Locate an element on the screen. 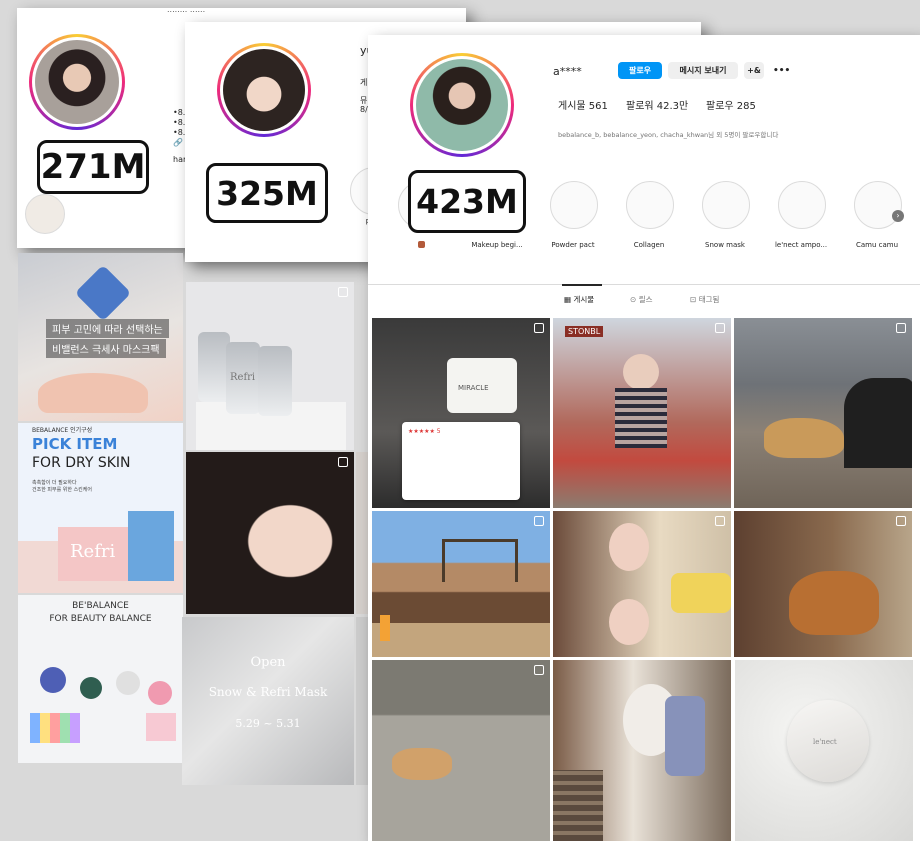 Image resolution: width=920 pixels, height=841 pixels. post-open-event-tile: Open Snow & Refri Mask 5.29 ~ 5.31 is located at coordinates (268, 701).